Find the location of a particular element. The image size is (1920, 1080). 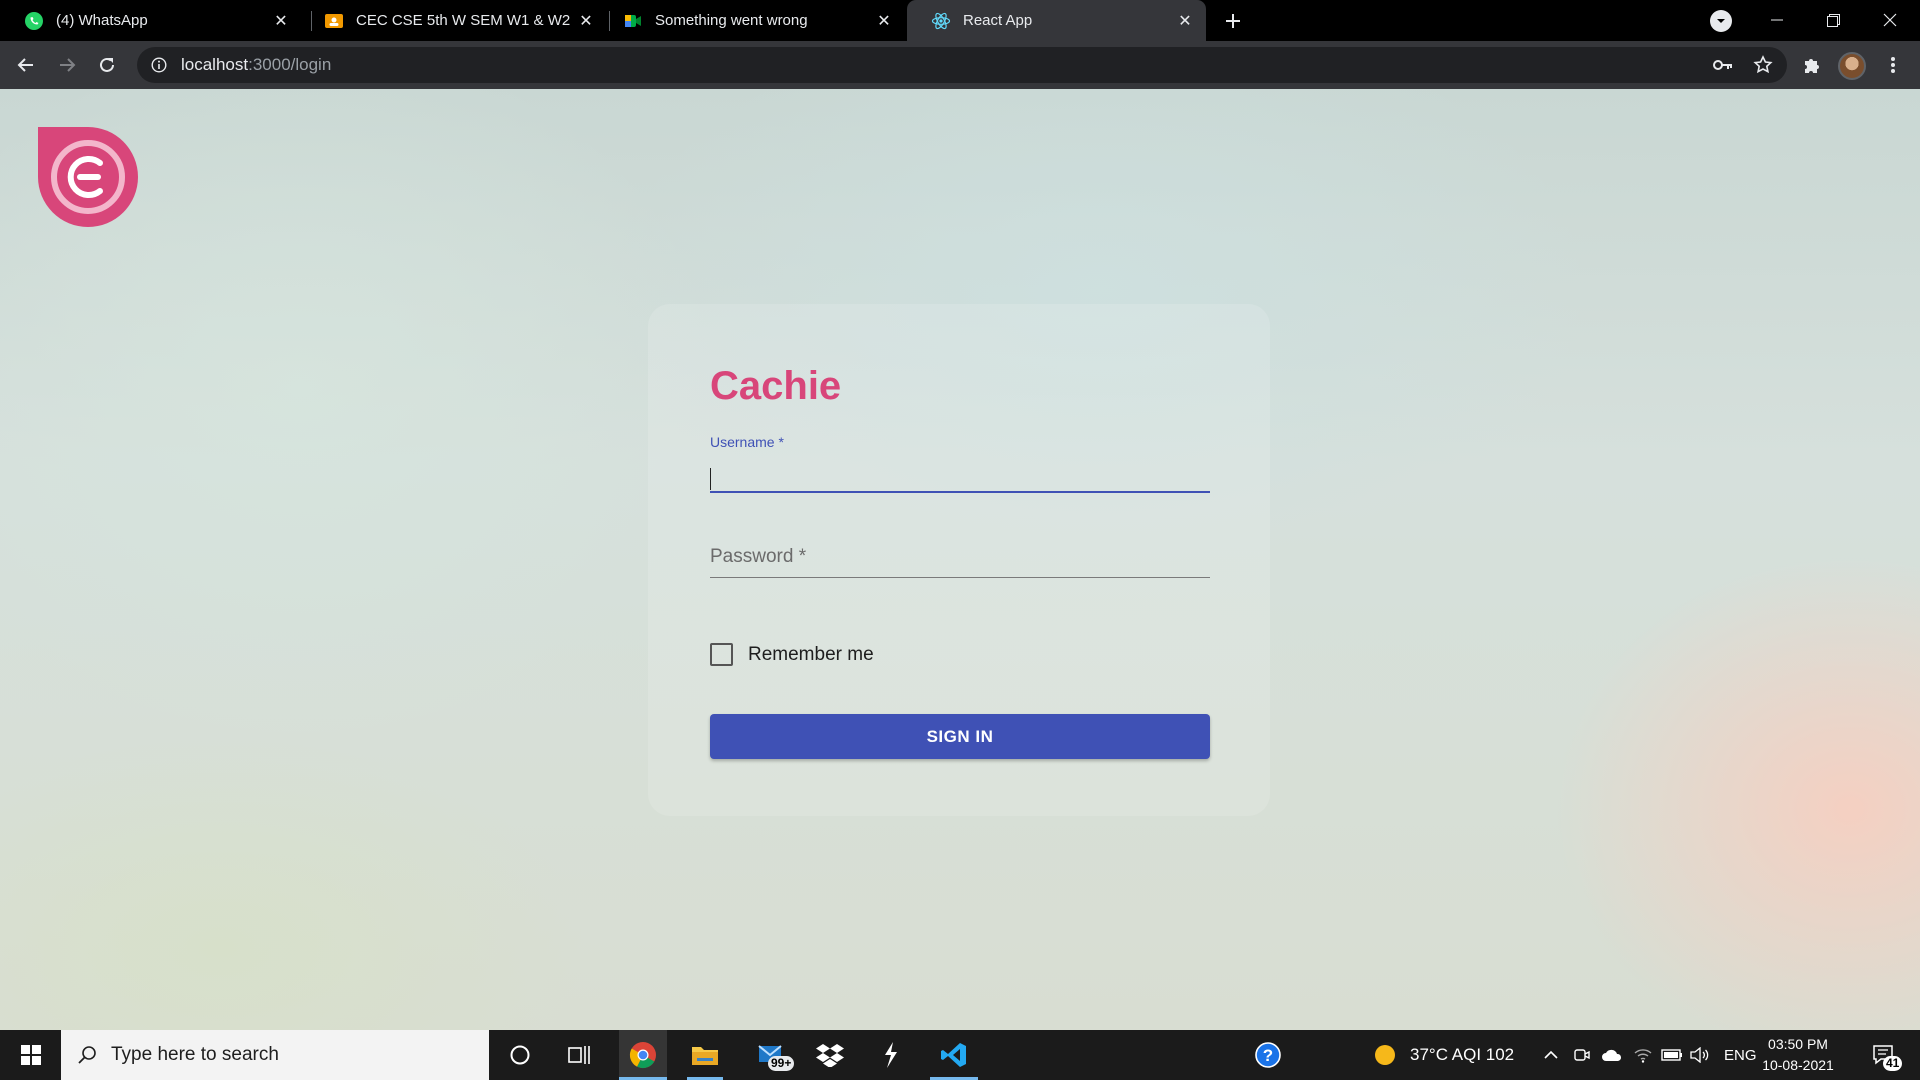

show-hidden-icons is located at coordinates (1551, 1055).